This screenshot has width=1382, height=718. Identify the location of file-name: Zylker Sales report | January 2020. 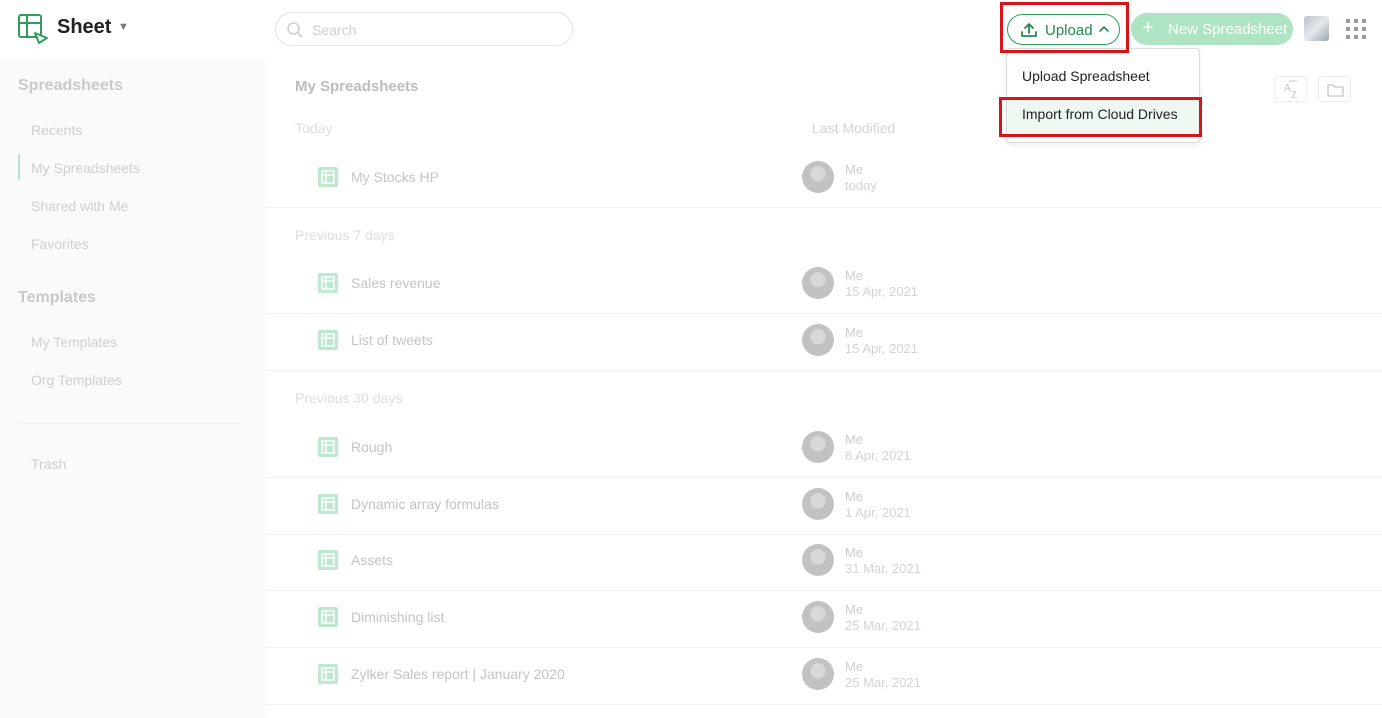
(458, 674).